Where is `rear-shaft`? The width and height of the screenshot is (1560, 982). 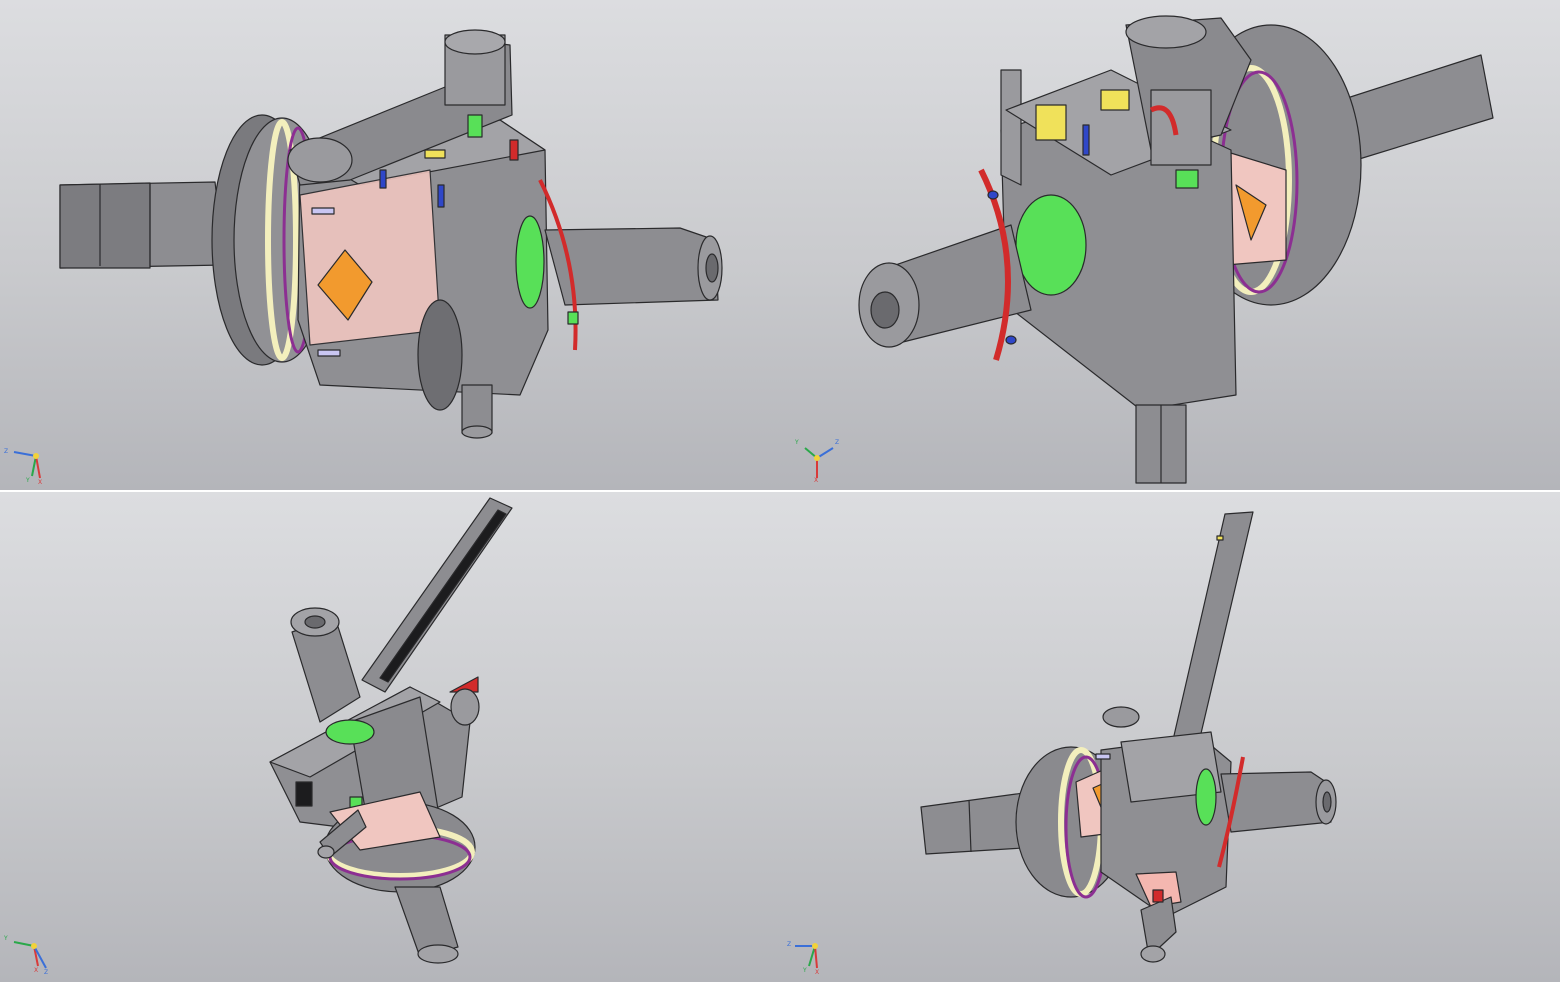
rear-shaft is located at coordinates (1417, 107).